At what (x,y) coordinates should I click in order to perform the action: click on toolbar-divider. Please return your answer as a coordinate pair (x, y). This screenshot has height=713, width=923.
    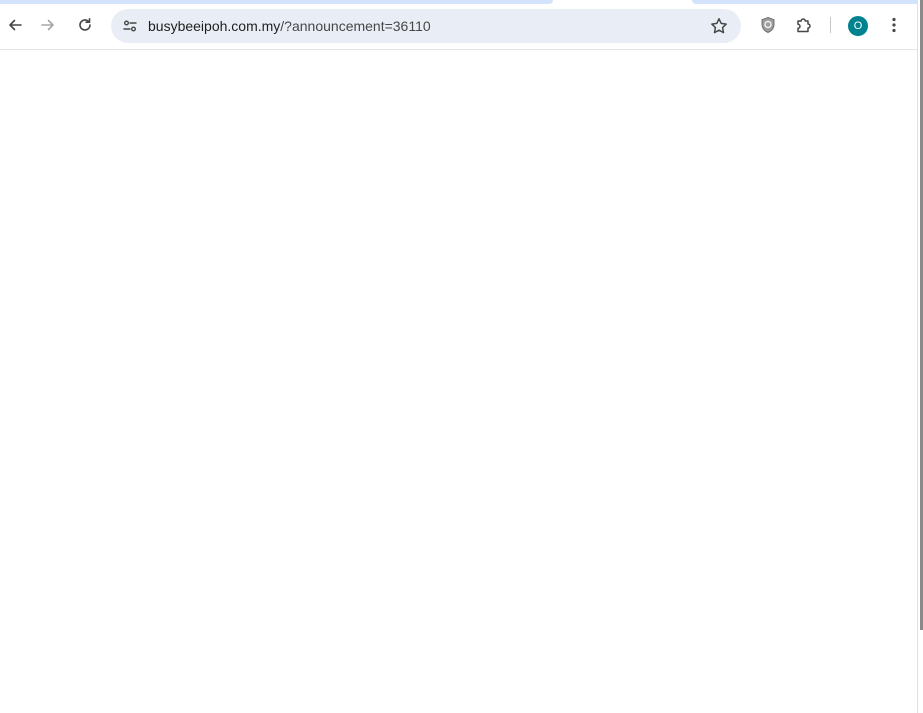
    Looking at the image, I should click on (830, 25).